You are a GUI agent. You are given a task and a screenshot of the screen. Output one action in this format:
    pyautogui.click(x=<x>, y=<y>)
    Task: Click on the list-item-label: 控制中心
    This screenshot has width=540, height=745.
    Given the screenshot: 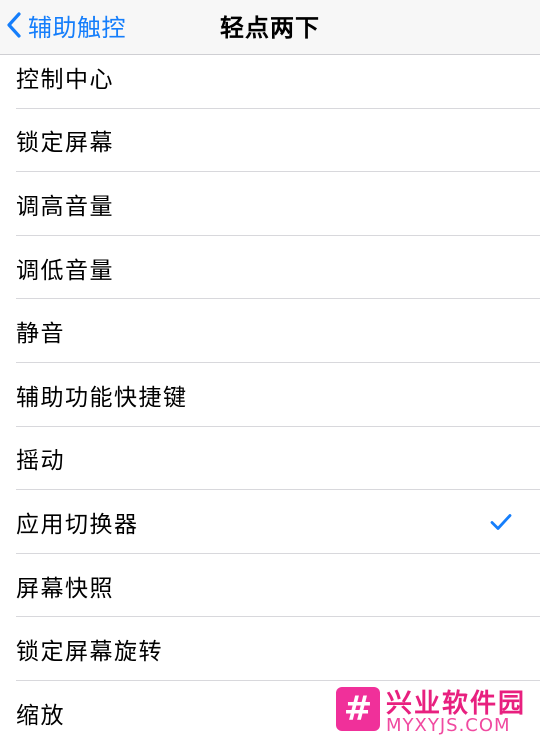 What is the action you would take?
    pyautogui.click(x=65, y=79)
    